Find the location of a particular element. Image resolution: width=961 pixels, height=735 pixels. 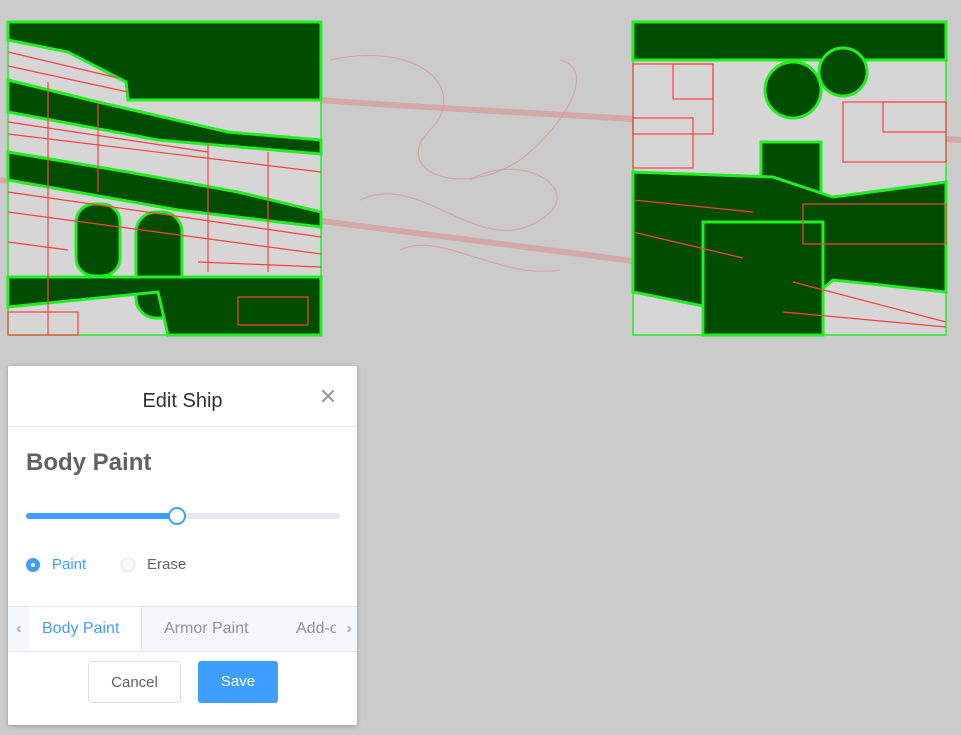

tab-body-paint: Body Paint is located at coordinates (86, 629).